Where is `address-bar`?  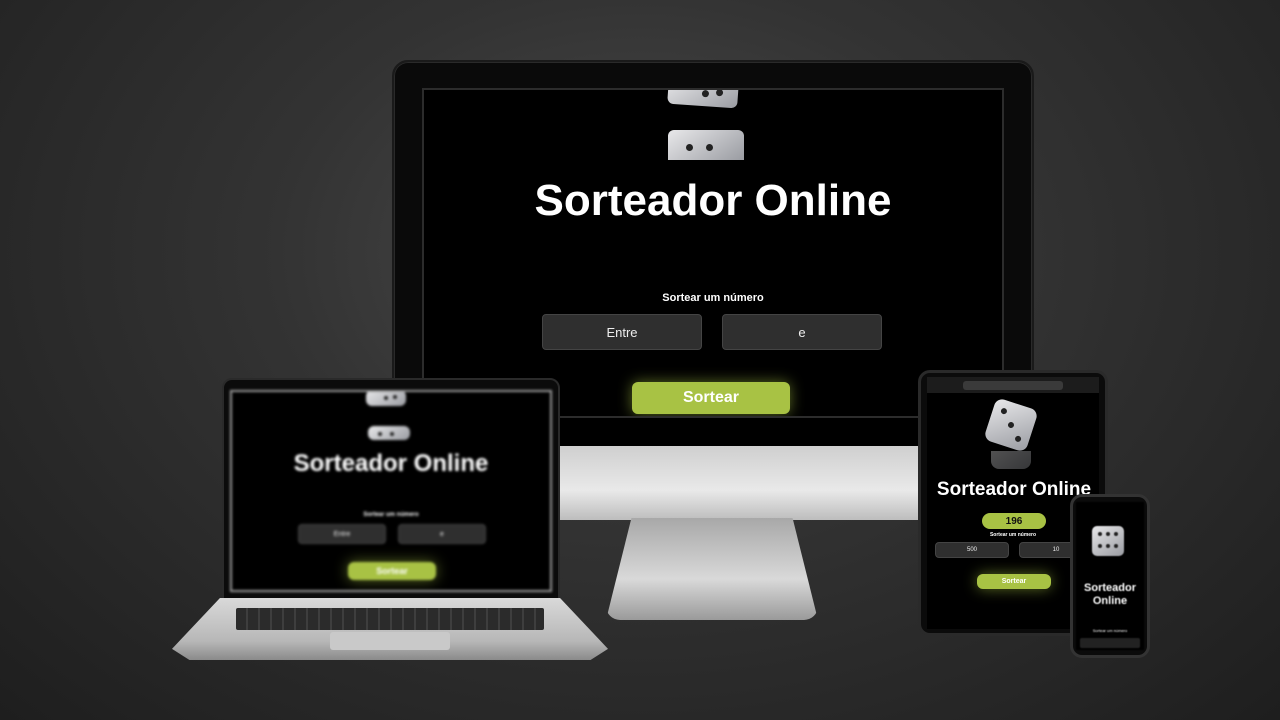
address-bar is located at coordinates (1013, 385).